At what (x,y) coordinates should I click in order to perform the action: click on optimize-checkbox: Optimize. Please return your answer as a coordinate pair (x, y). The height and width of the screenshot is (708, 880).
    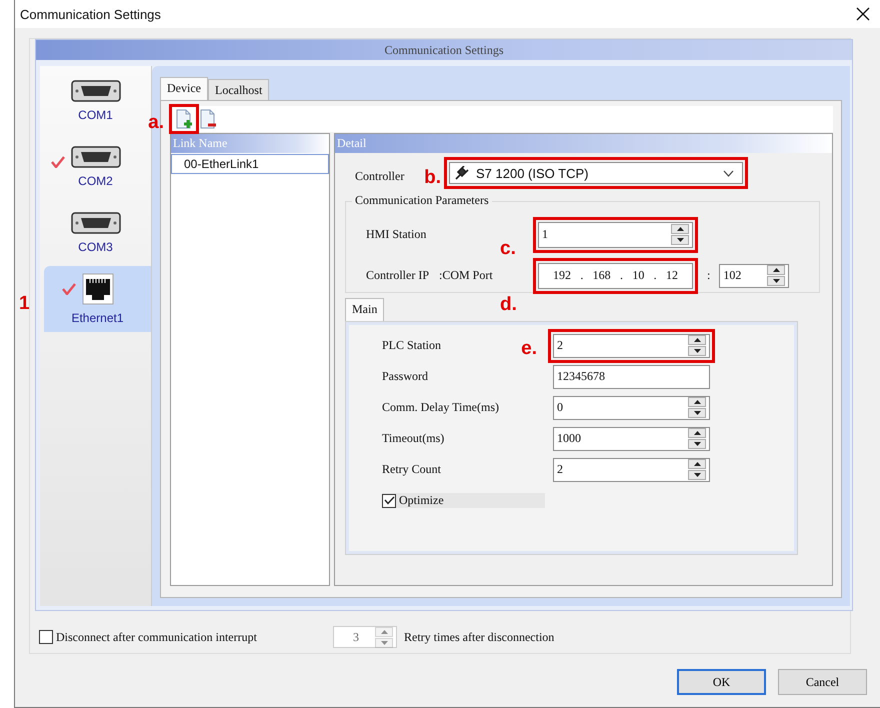
    Looking at the image, I should click on (463, 500).